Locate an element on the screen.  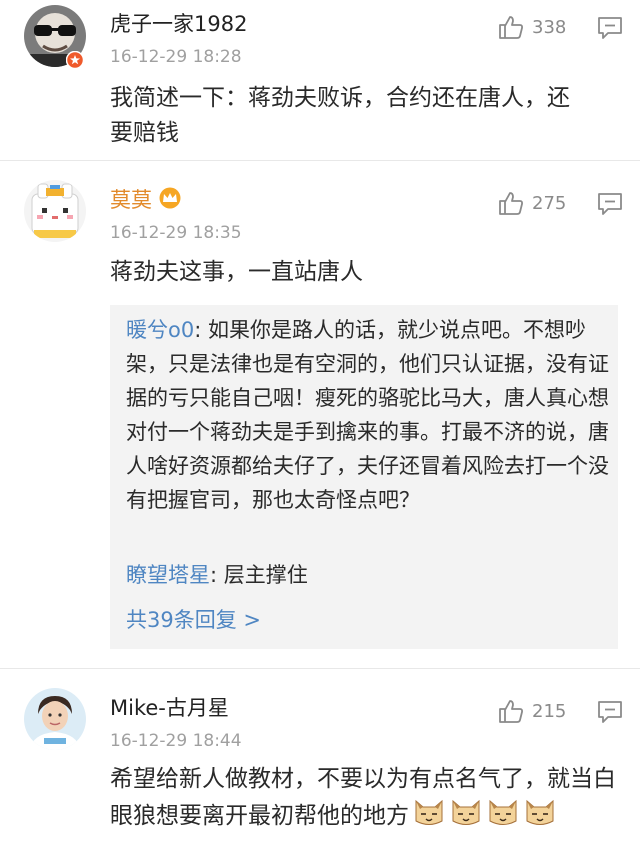
like-button: 338 is located at coordinates (532, 27).